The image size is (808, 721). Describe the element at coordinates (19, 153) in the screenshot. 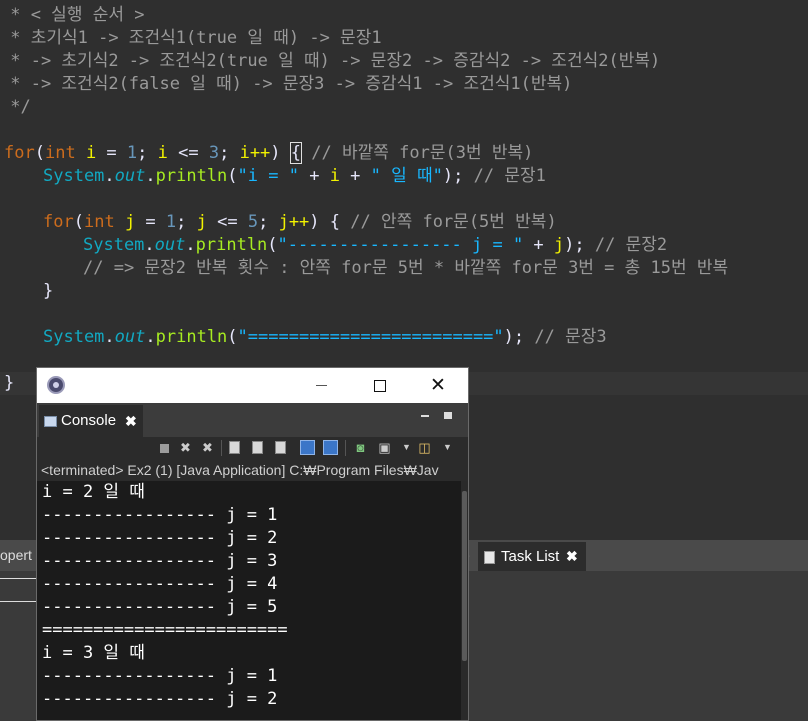

I see `keyword-for: for` at that location.